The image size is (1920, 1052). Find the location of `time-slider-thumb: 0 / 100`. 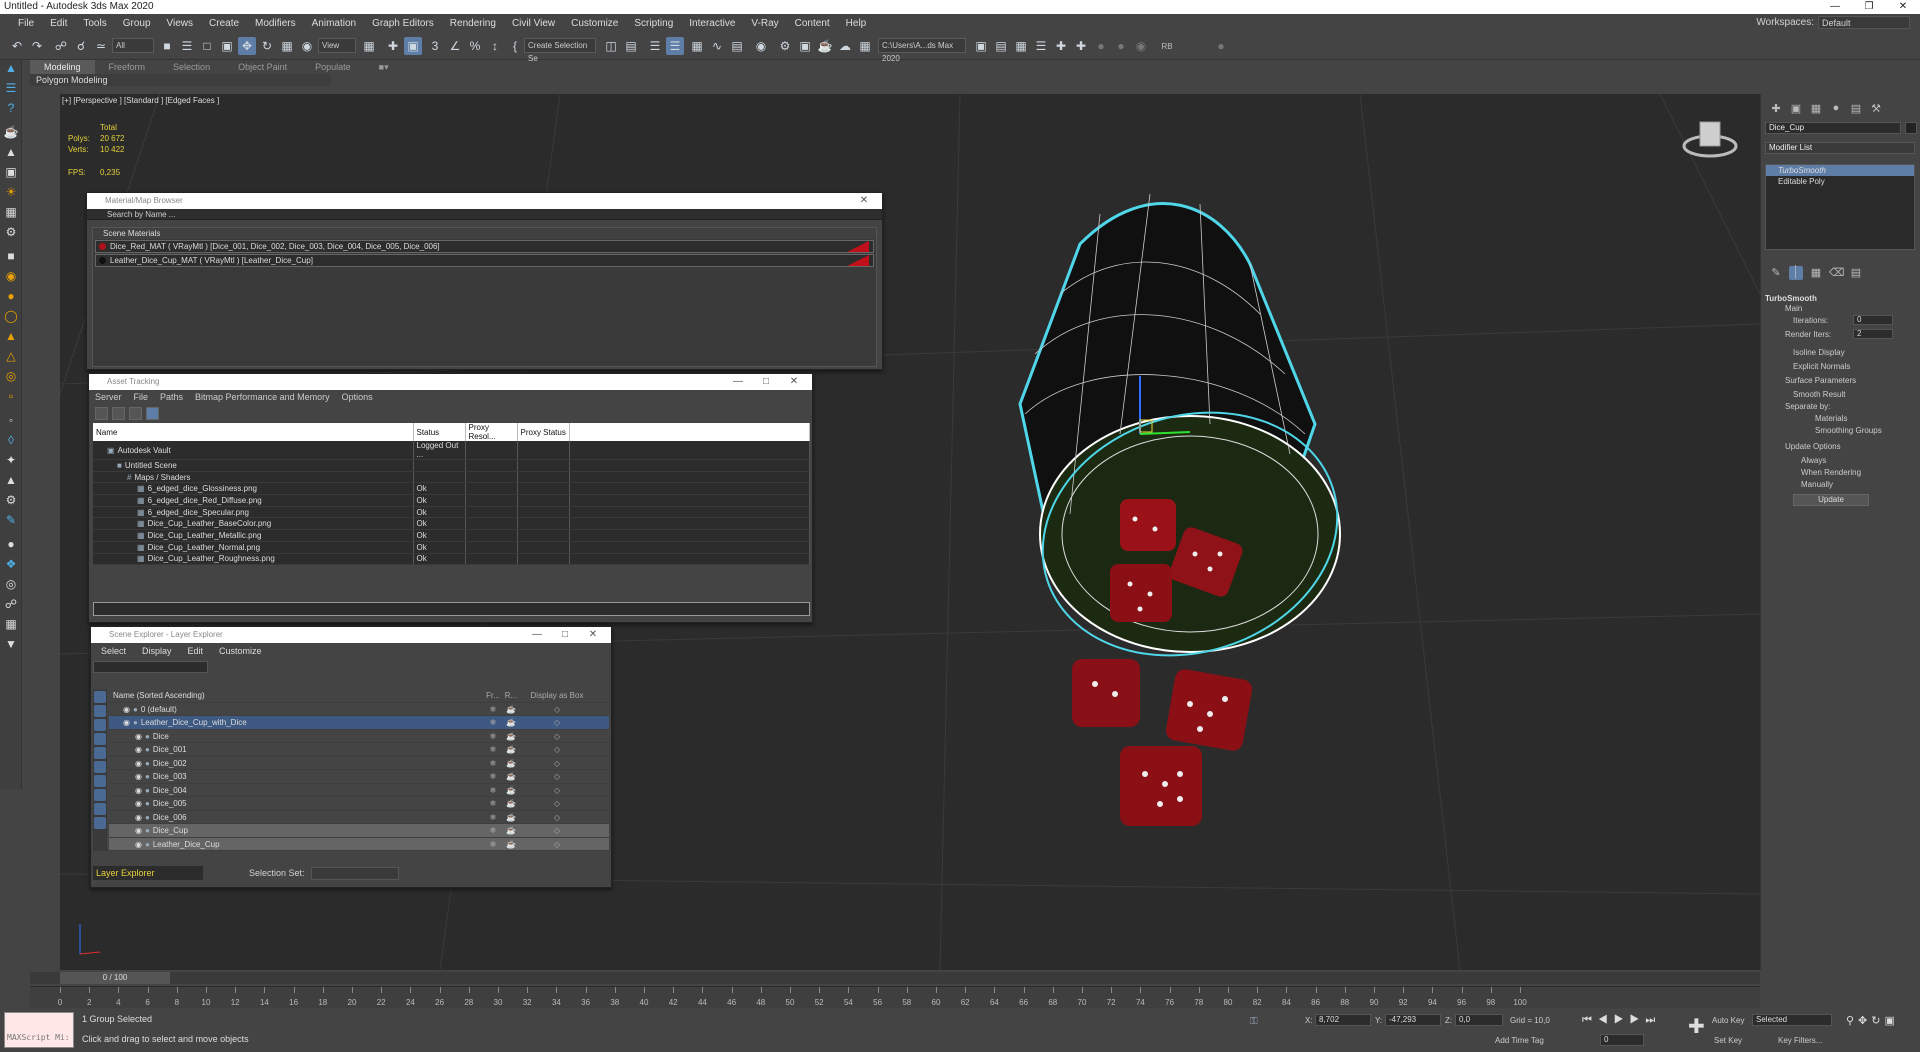

time-slider-thumb: 0 / 100 is located at coordinates (115, 978).